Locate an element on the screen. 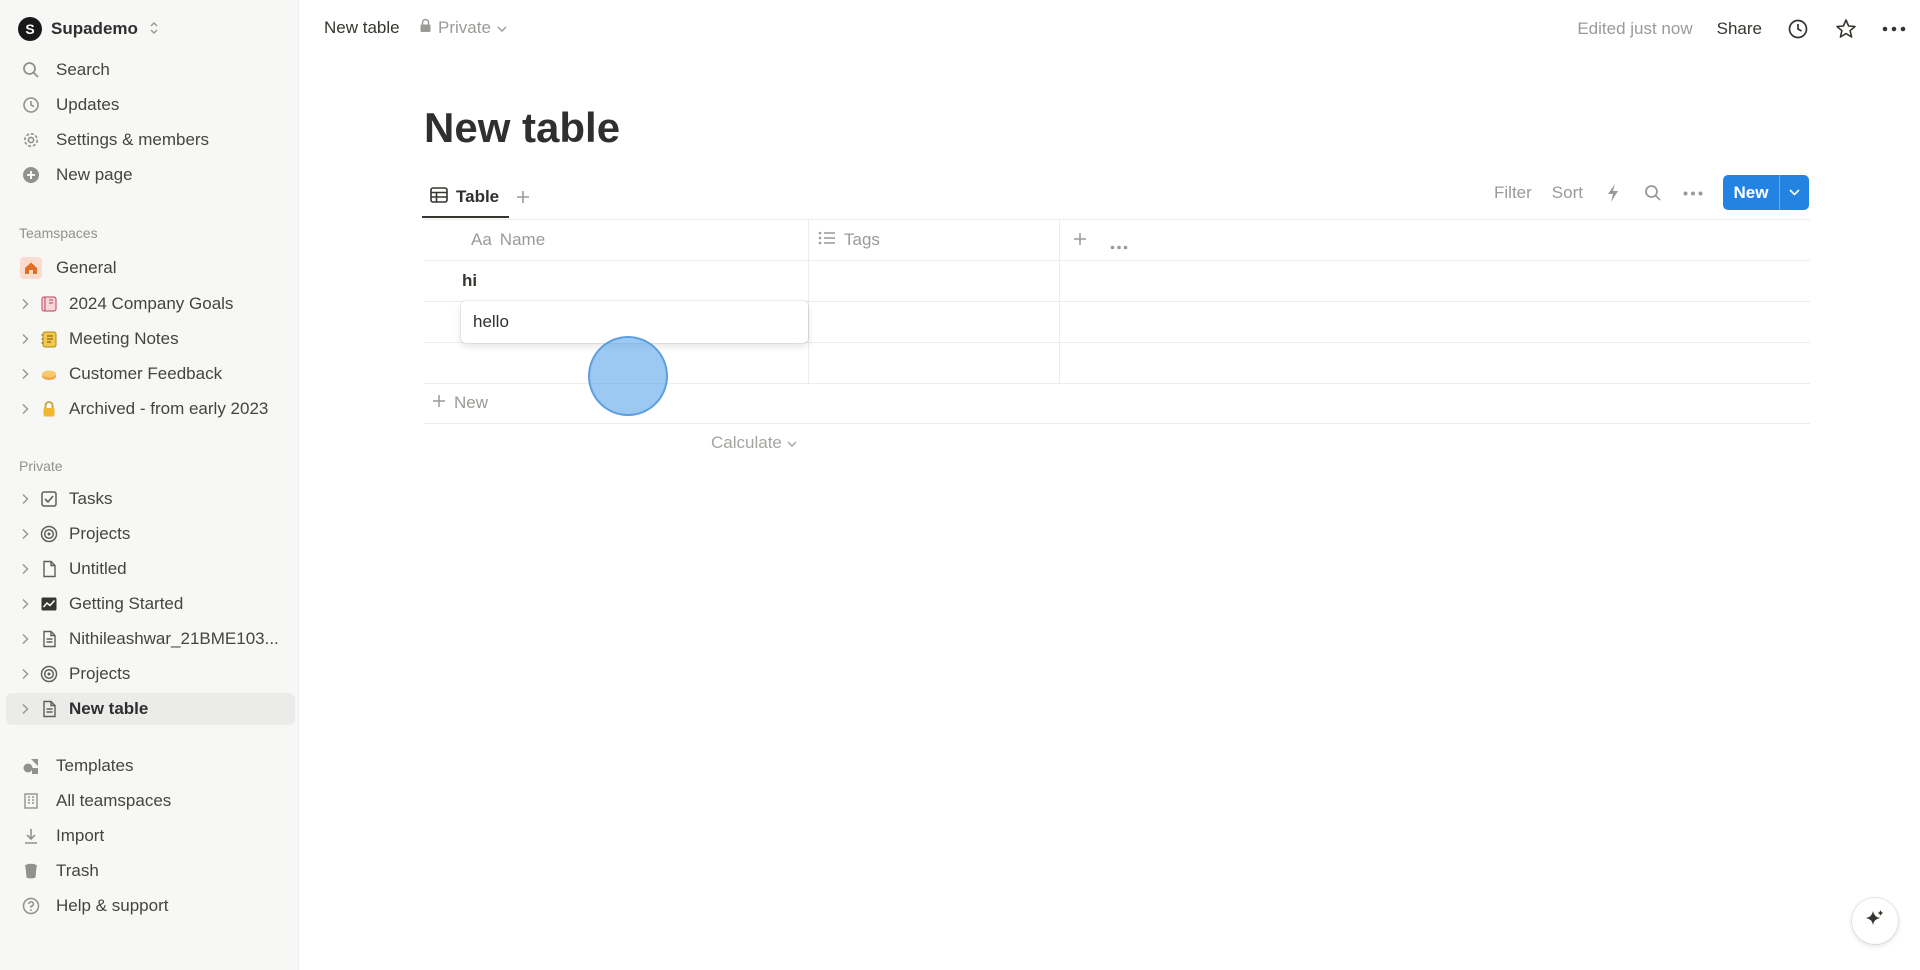 The height and width of the screenshot is (970, 1920). search-icon is located at coordinates (1653, 193).